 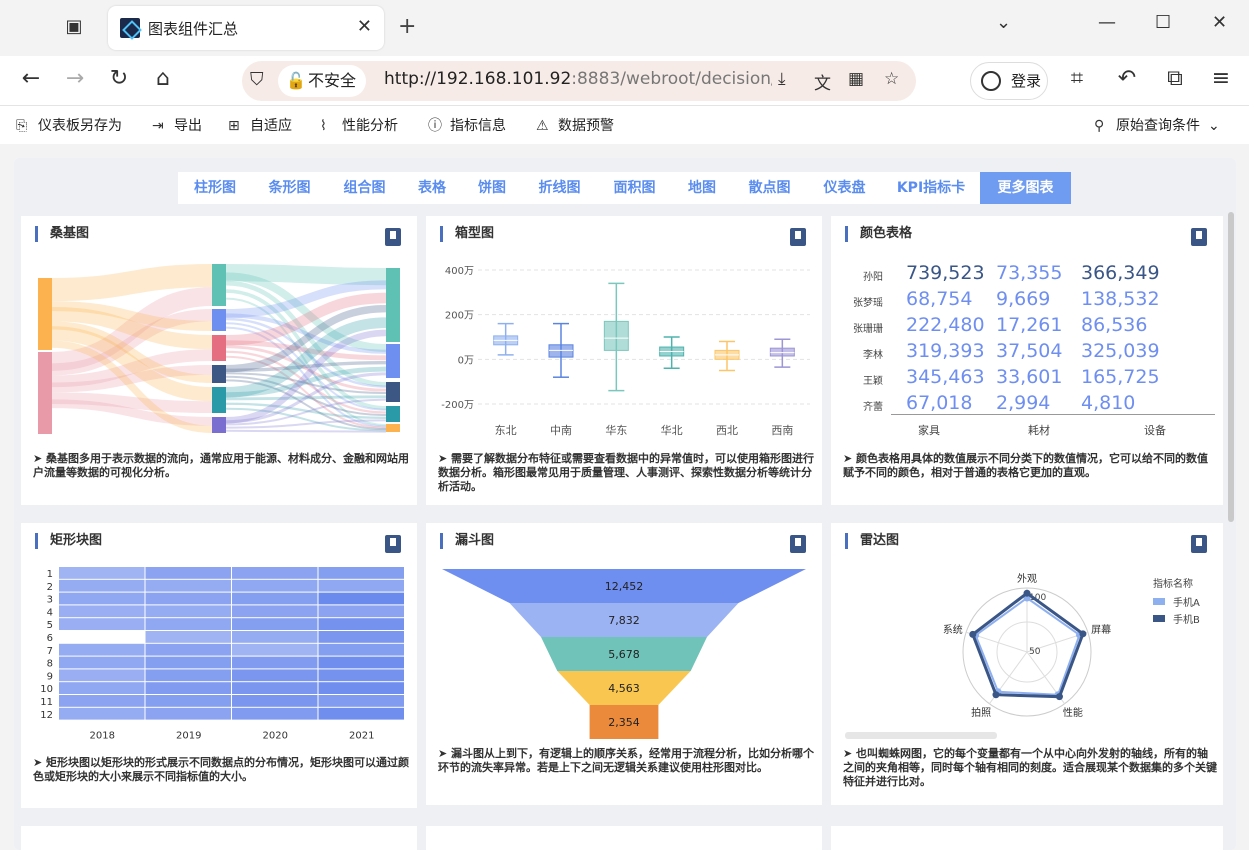 I want to click on card-title: 桑基图, so click(x=62, y=234).